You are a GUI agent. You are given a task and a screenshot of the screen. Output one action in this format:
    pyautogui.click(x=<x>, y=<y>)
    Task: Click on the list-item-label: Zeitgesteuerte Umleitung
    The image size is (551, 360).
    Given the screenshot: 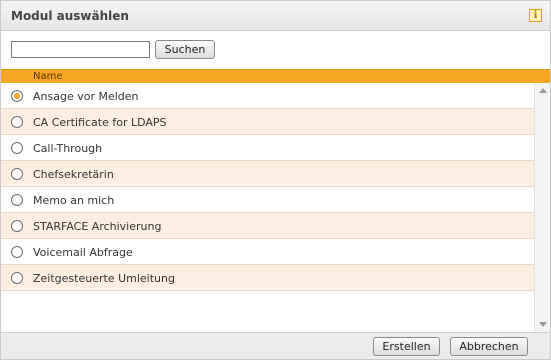 What is the action you would take?
    pyautogui.click(x=104, y=278)
    